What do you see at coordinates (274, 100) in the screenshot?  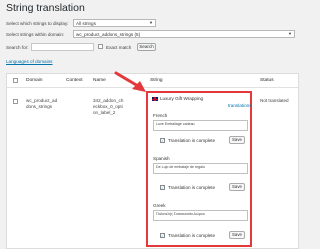 I see `row-status: Not translated` at bounding box center [274, 100].